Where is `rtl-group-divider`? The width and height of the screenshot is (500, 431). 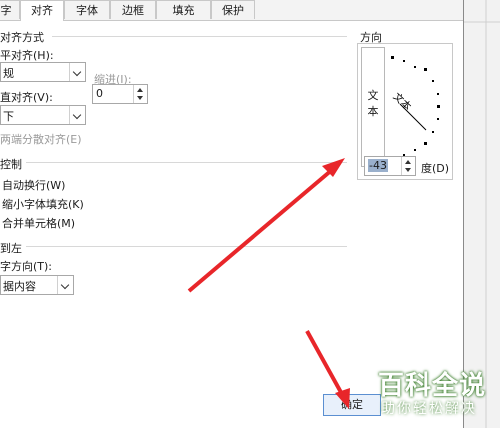 rtl-group-divider is located at coordinates (186, 246).